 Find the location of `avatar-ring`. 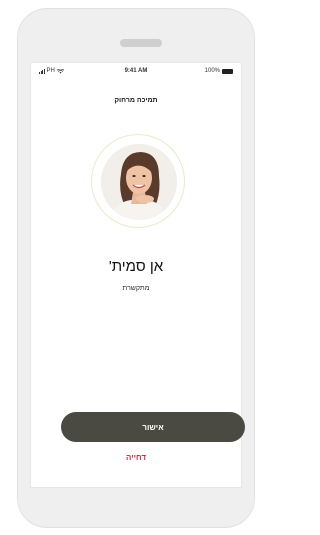

avatar-ring is located at coordinates (138, 181).